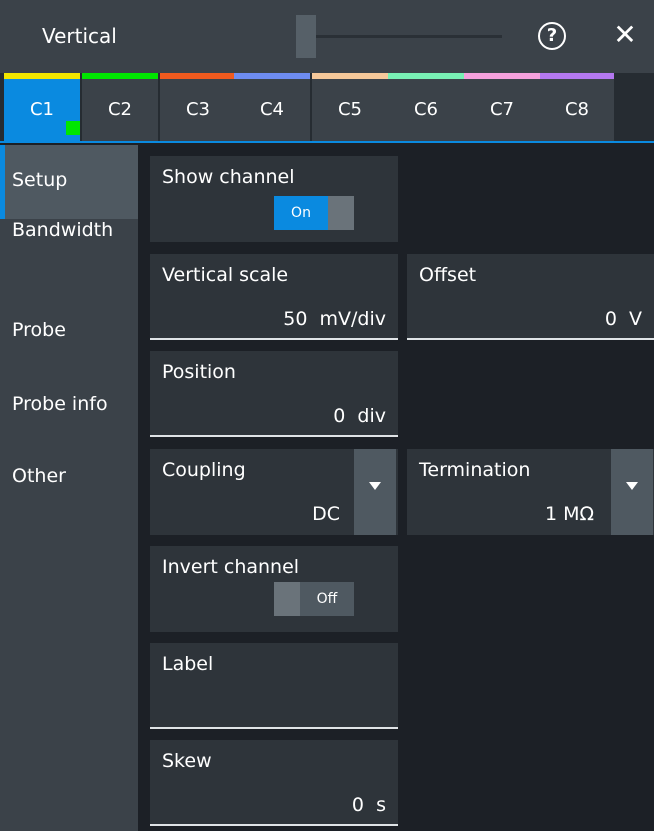 The width and height of the screenshot is (654, 831). I want to click on sidebar-item-label: Probe info, so click(60, 404).